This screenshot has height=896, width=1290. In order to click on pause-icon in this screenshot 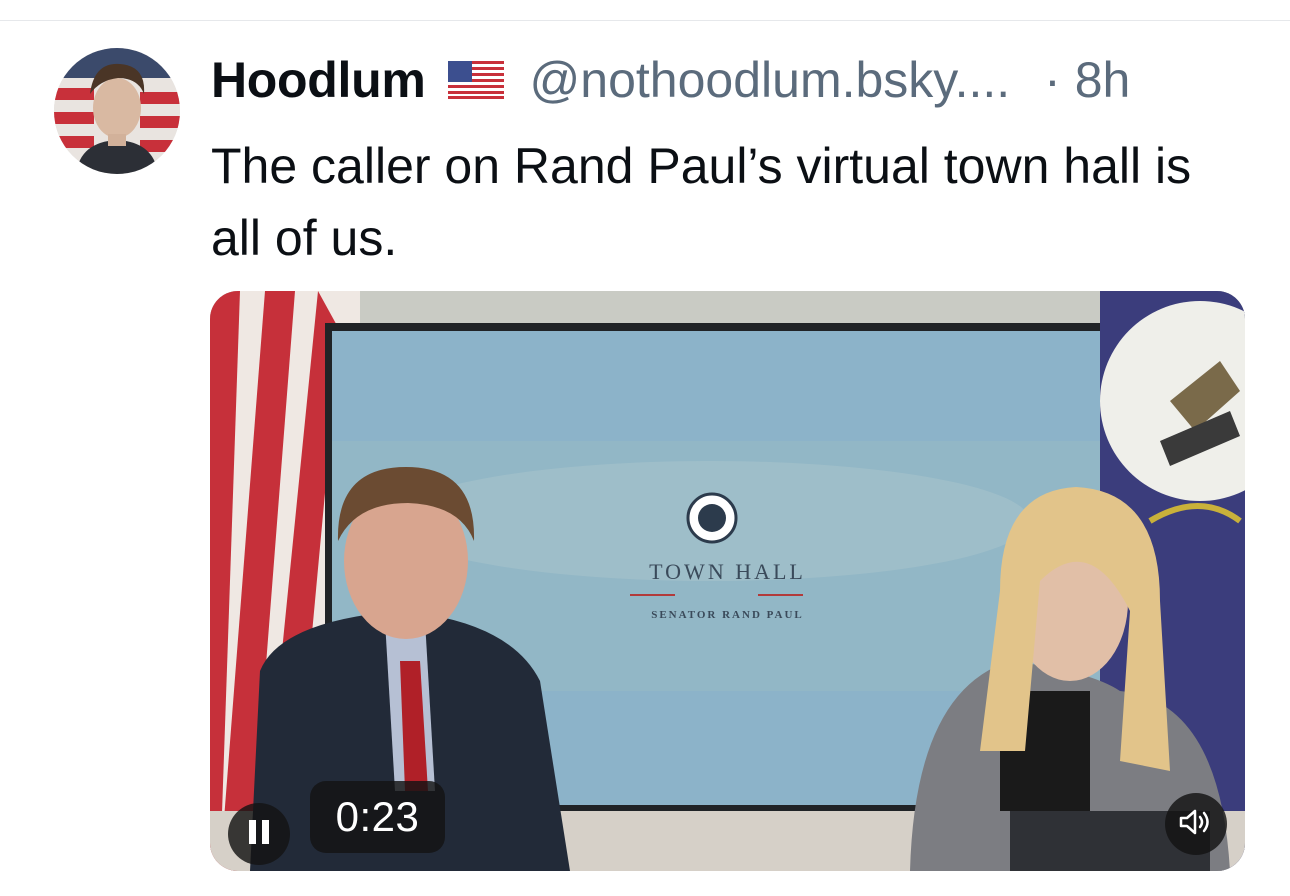, I will do `click(259, 834)`.